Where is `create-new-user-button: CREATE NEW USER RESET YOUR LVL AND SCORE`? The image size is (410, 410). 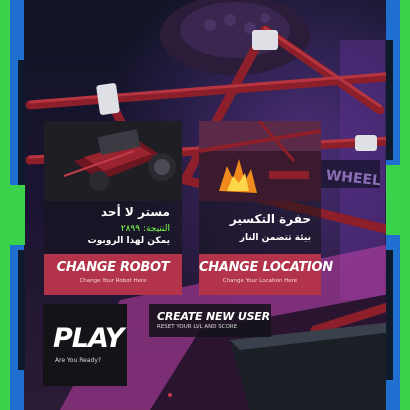 create-new-user-button: CREATE NEW USER RESET YOUR LVL AND SCORE is located at coordinates (210, 320).